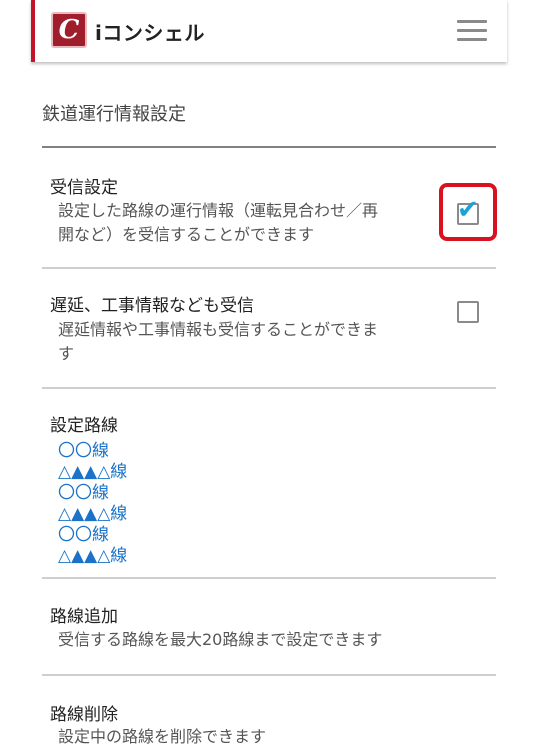 The height and width of the screenshot is (749, 537). I want to click on add-route-desc: 受信する路線を最大20路線まで設定できます, so click(220, 639).